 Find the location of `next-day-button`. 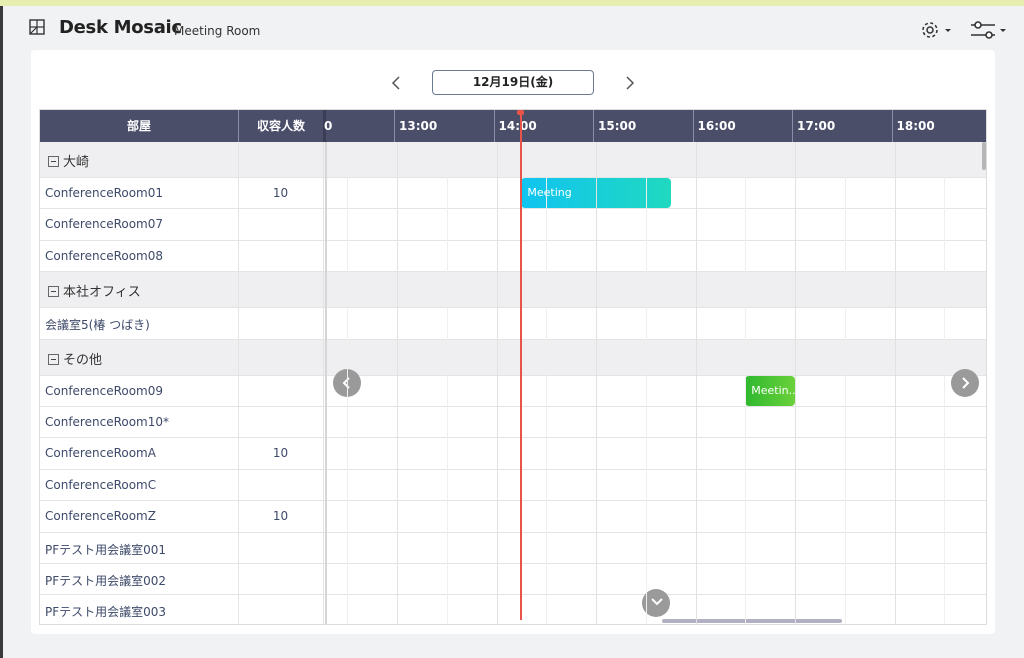

next-day-button is located at coordinates (630, 83).